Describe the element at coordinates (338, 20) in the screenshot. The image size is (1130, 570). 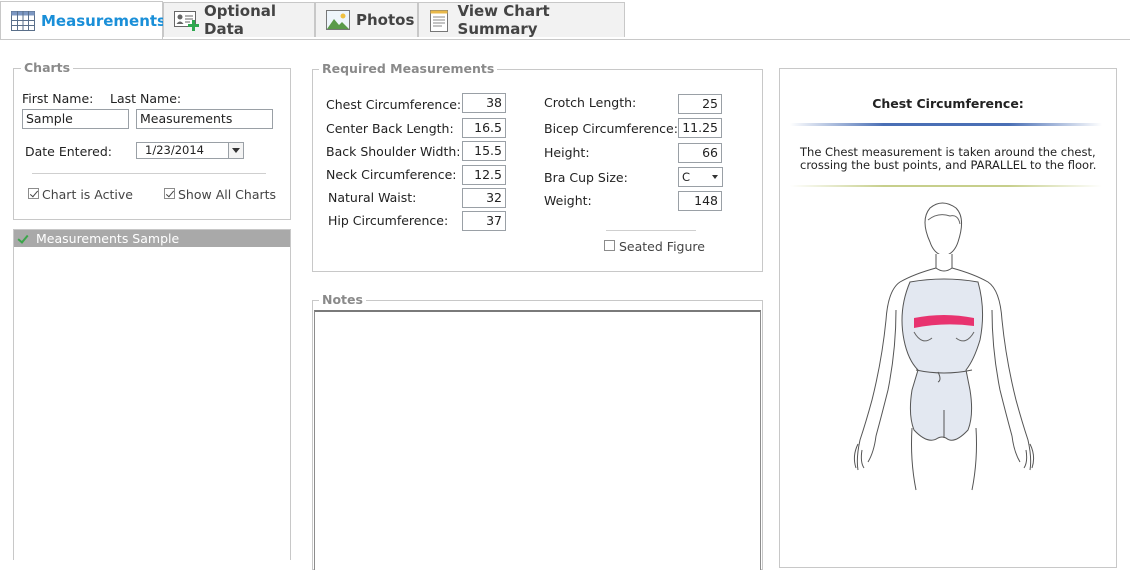
I see `image-icon` at that location.